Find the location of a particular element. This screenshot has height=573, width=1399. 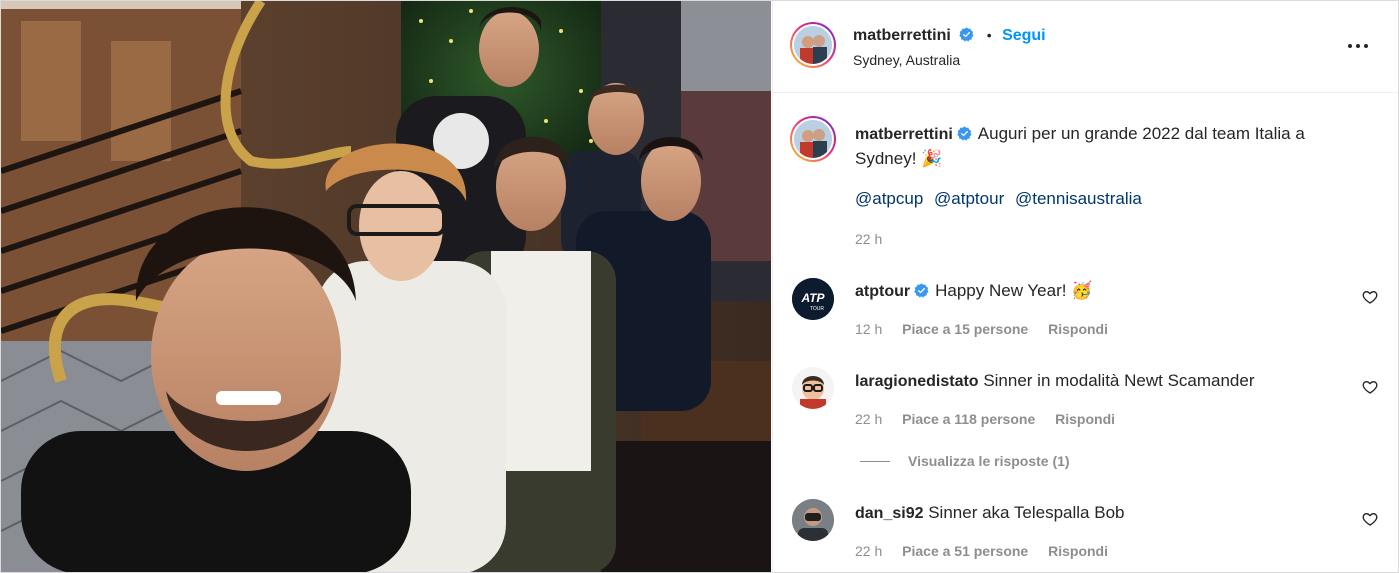

caption-mentions: @atpcup @atptour @tennisaustralia is located at coordinates (1001, 199).